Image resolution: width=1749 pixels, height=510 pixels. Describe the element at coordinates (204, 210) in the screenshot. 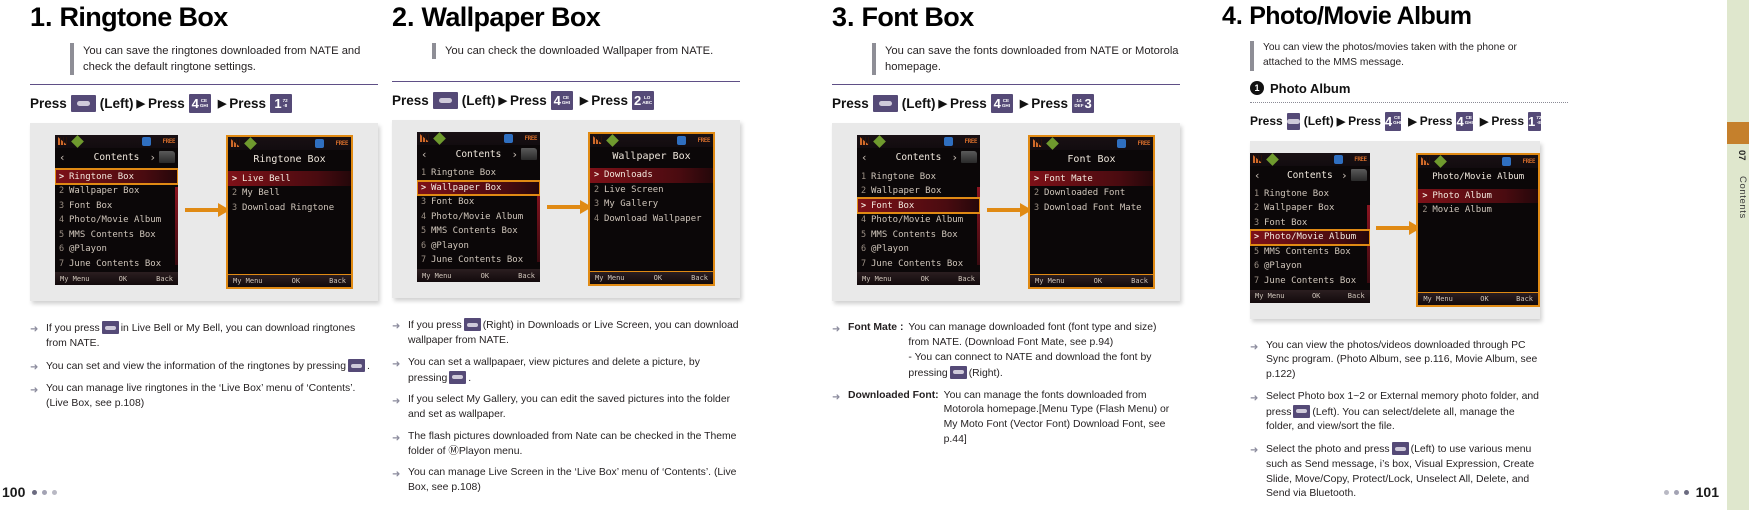

I see `flow-arrow-container` at that location.